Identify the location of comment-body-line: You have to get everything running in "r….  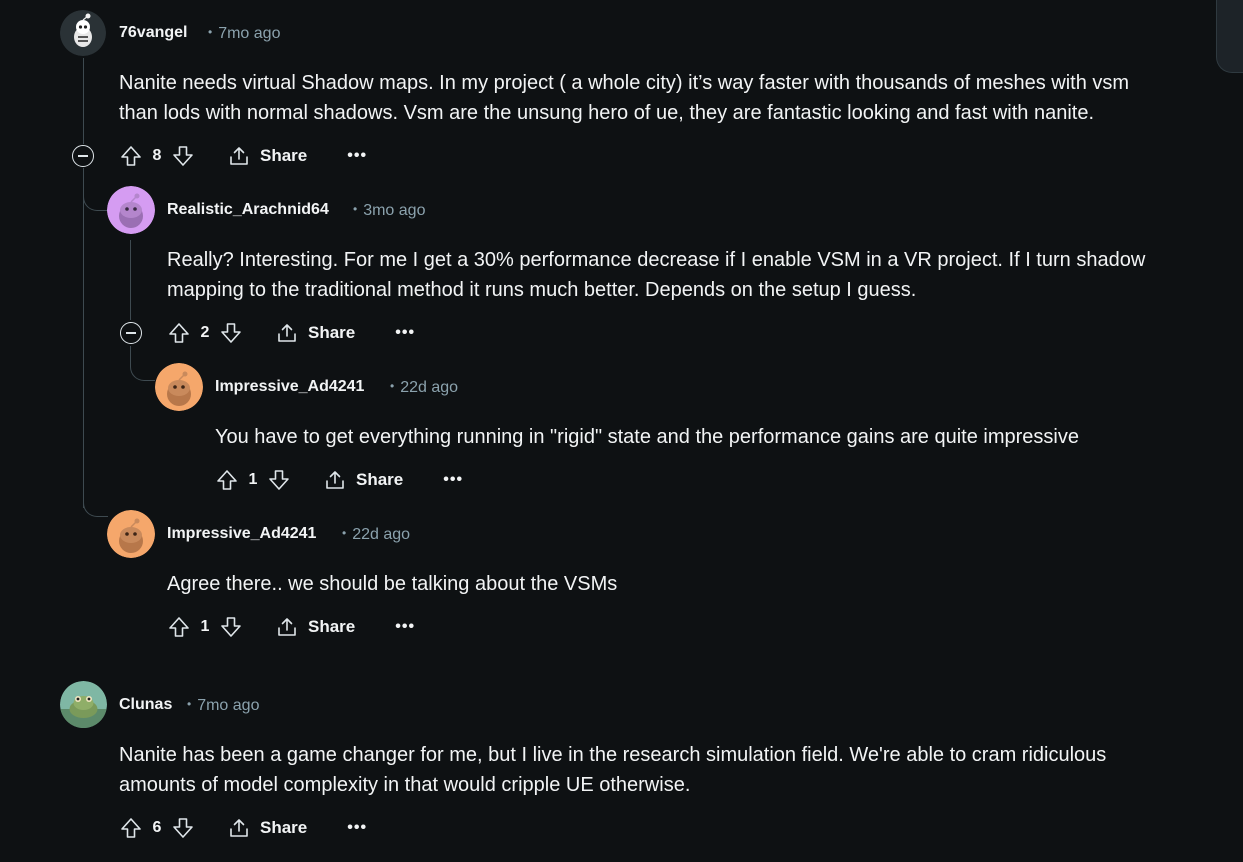
(647, 437).